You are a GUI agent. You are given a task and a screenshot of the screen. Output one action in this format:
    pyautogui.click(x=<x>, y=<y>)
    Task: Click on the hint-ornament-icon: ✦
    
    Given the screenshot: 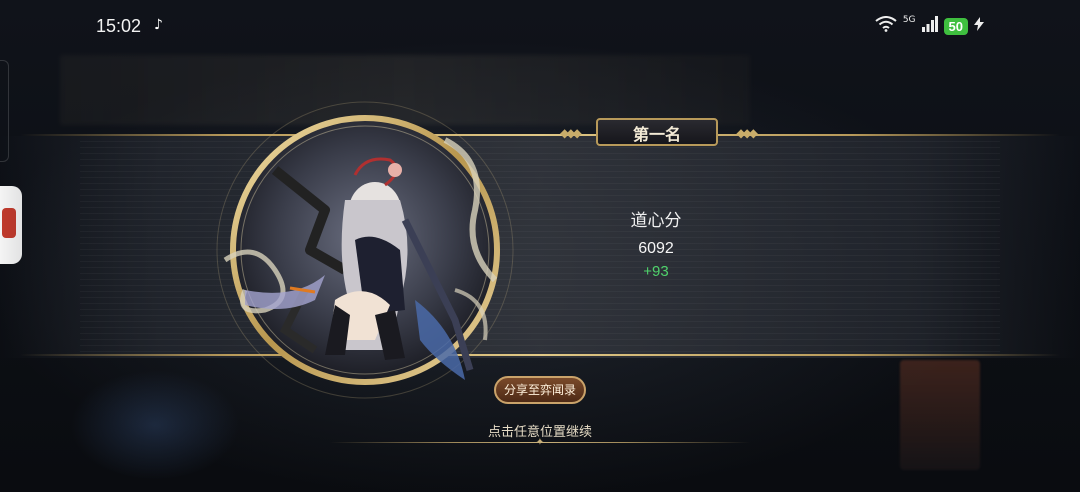 What is the action you would take?
    pyautogui.click(x=540, y=442)
    